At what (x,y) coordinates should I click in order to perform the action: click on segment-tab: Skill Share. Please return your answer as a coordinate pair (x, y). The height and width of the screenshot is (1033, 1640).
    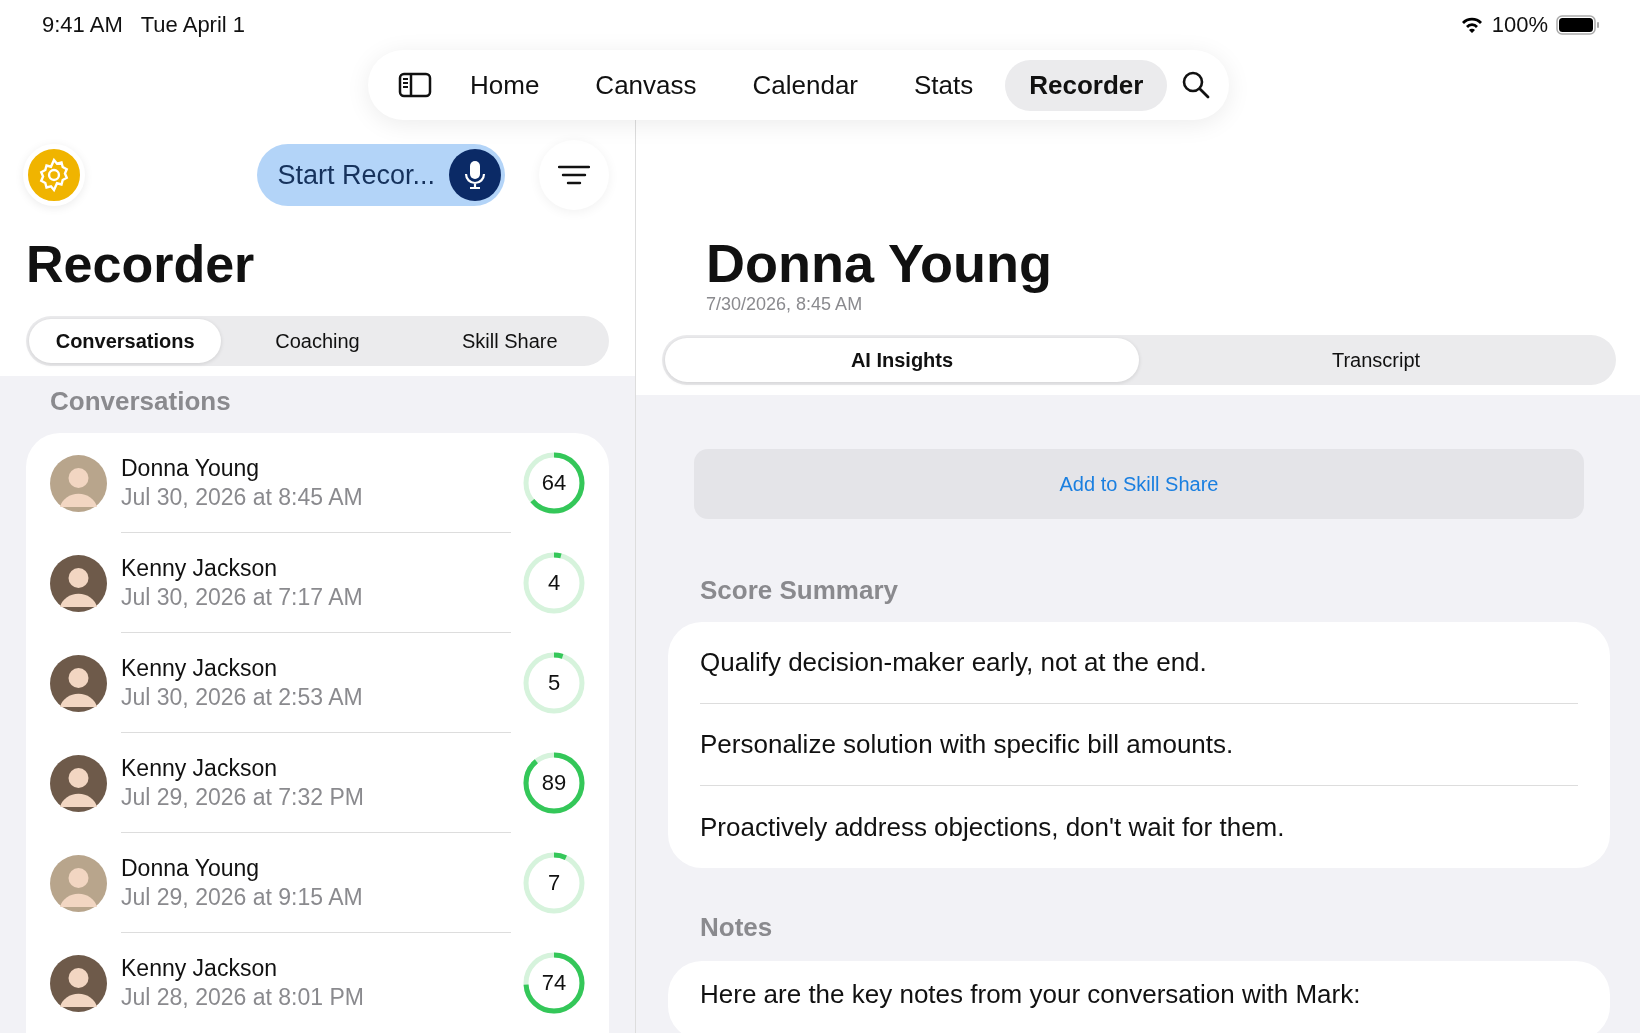
    Looking at the image, I should click on (509, 341).